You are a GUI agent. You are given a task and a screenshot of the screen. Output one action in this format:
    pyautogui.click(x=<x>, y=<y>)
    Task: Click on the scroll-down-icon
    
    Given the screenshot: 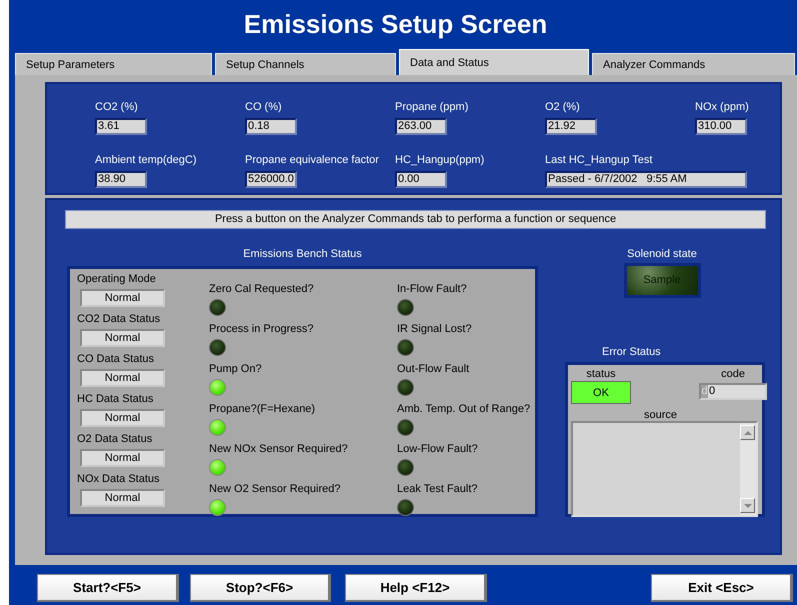 What is the action you would take?
    pyautogui.click(x=747, y=505)
    